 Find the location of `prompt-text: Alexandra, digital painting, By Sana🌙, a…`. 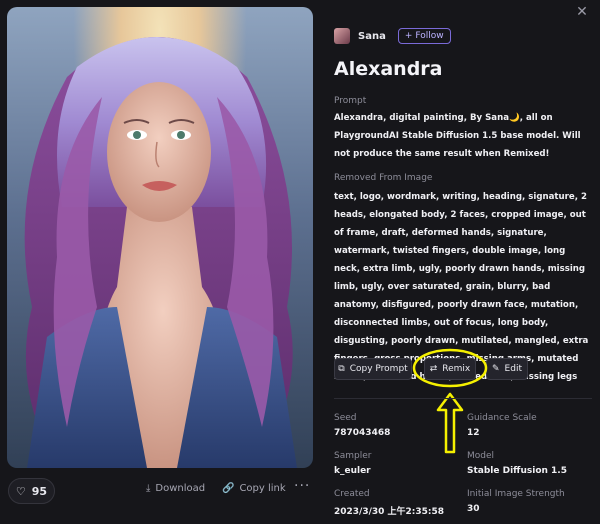

prompt-text: Alexandra, digital painting, By Sana🌙, a… is located at coordinates (457, 136).